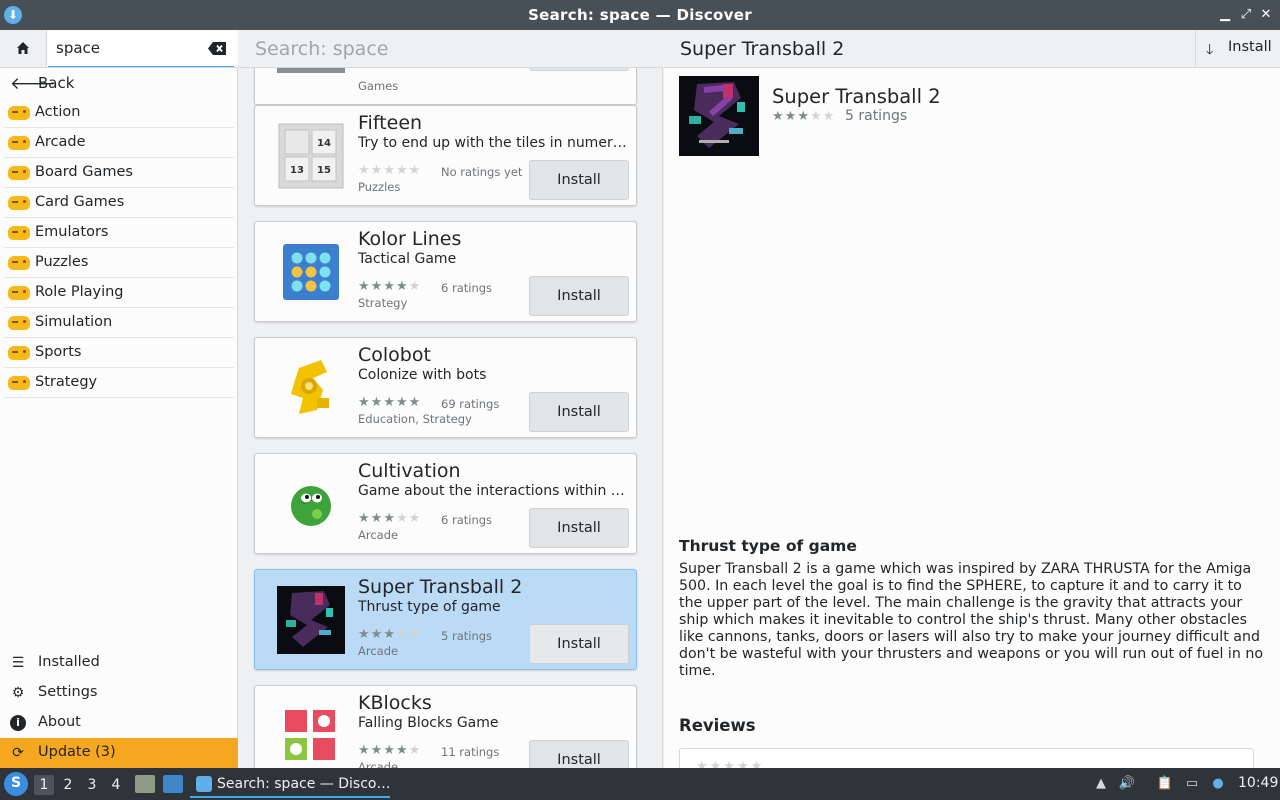 The height and width of the screenshot is (800, 1280). What do you see at coordinates (18, 663) in the screenshot?
I see `list-icon: ☰` at bounding box center [18, 663].